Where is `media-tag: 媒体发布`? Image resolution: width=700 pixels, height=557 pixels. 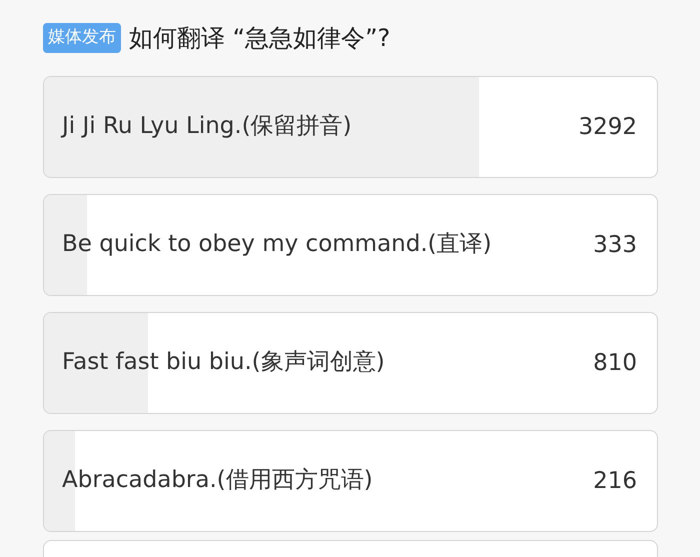 media-tag: 媒体发布 is located at coordinates (82, 38).